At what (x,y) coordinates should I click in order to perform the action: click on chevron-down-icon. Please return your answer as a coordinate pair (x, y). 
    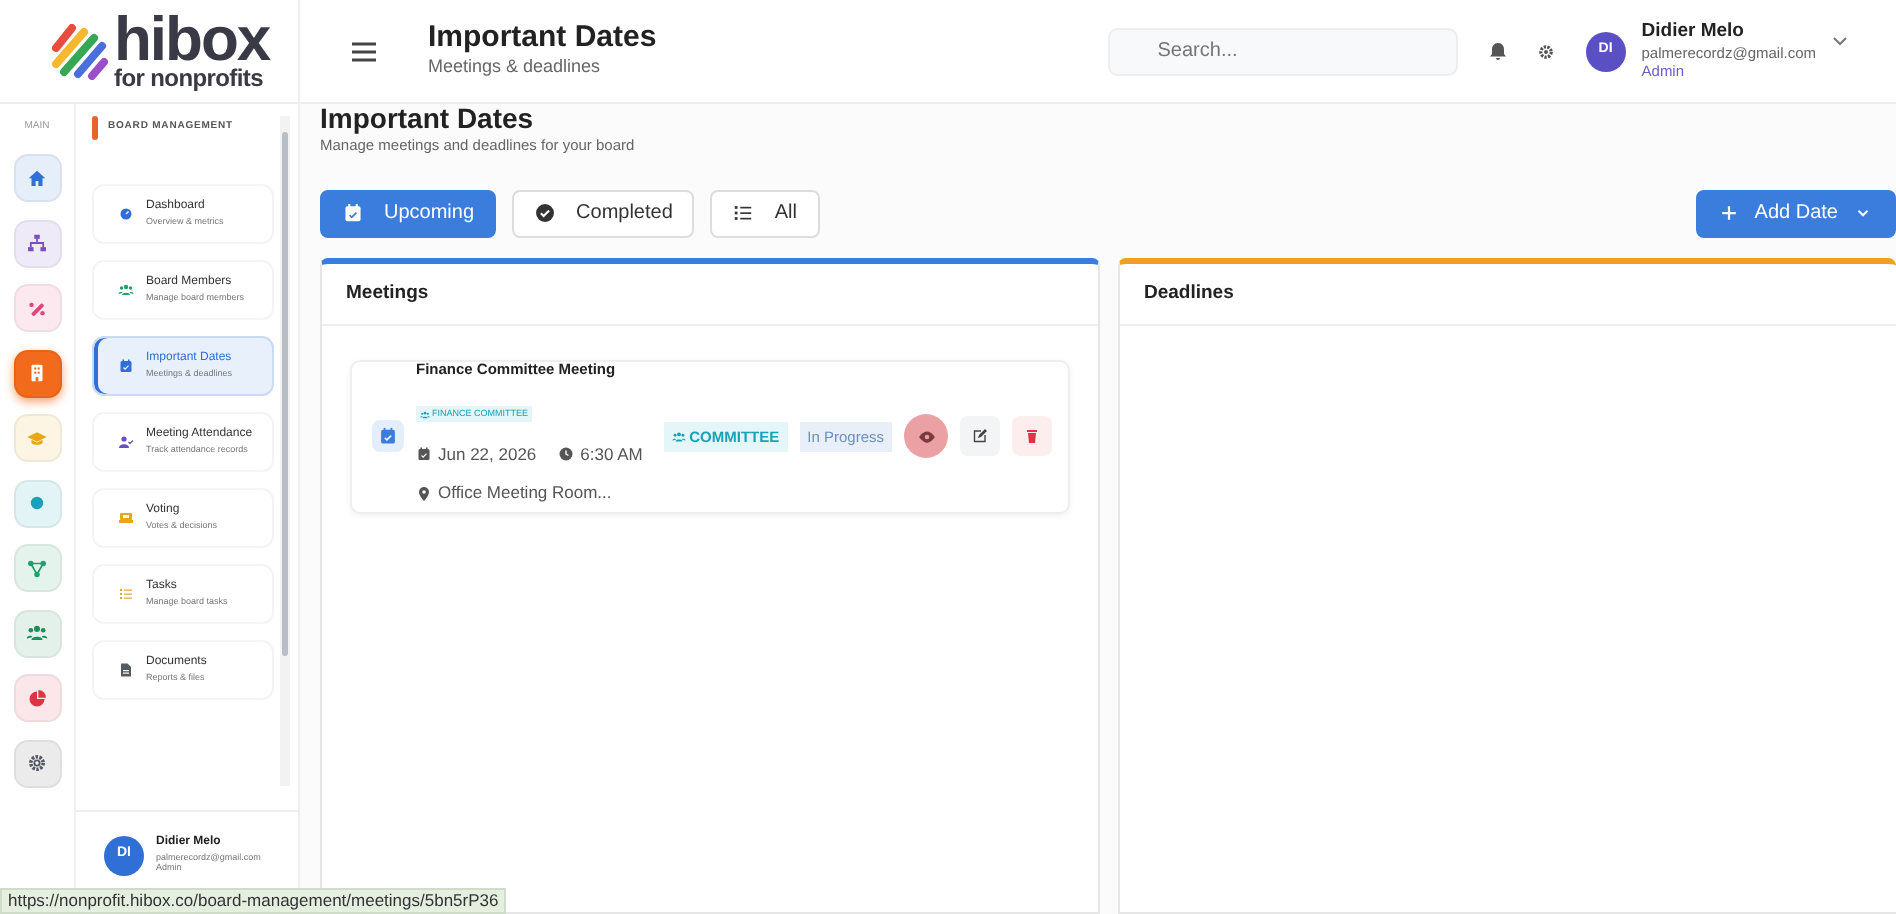
    Looking at the image, I should click on (1840, 41).